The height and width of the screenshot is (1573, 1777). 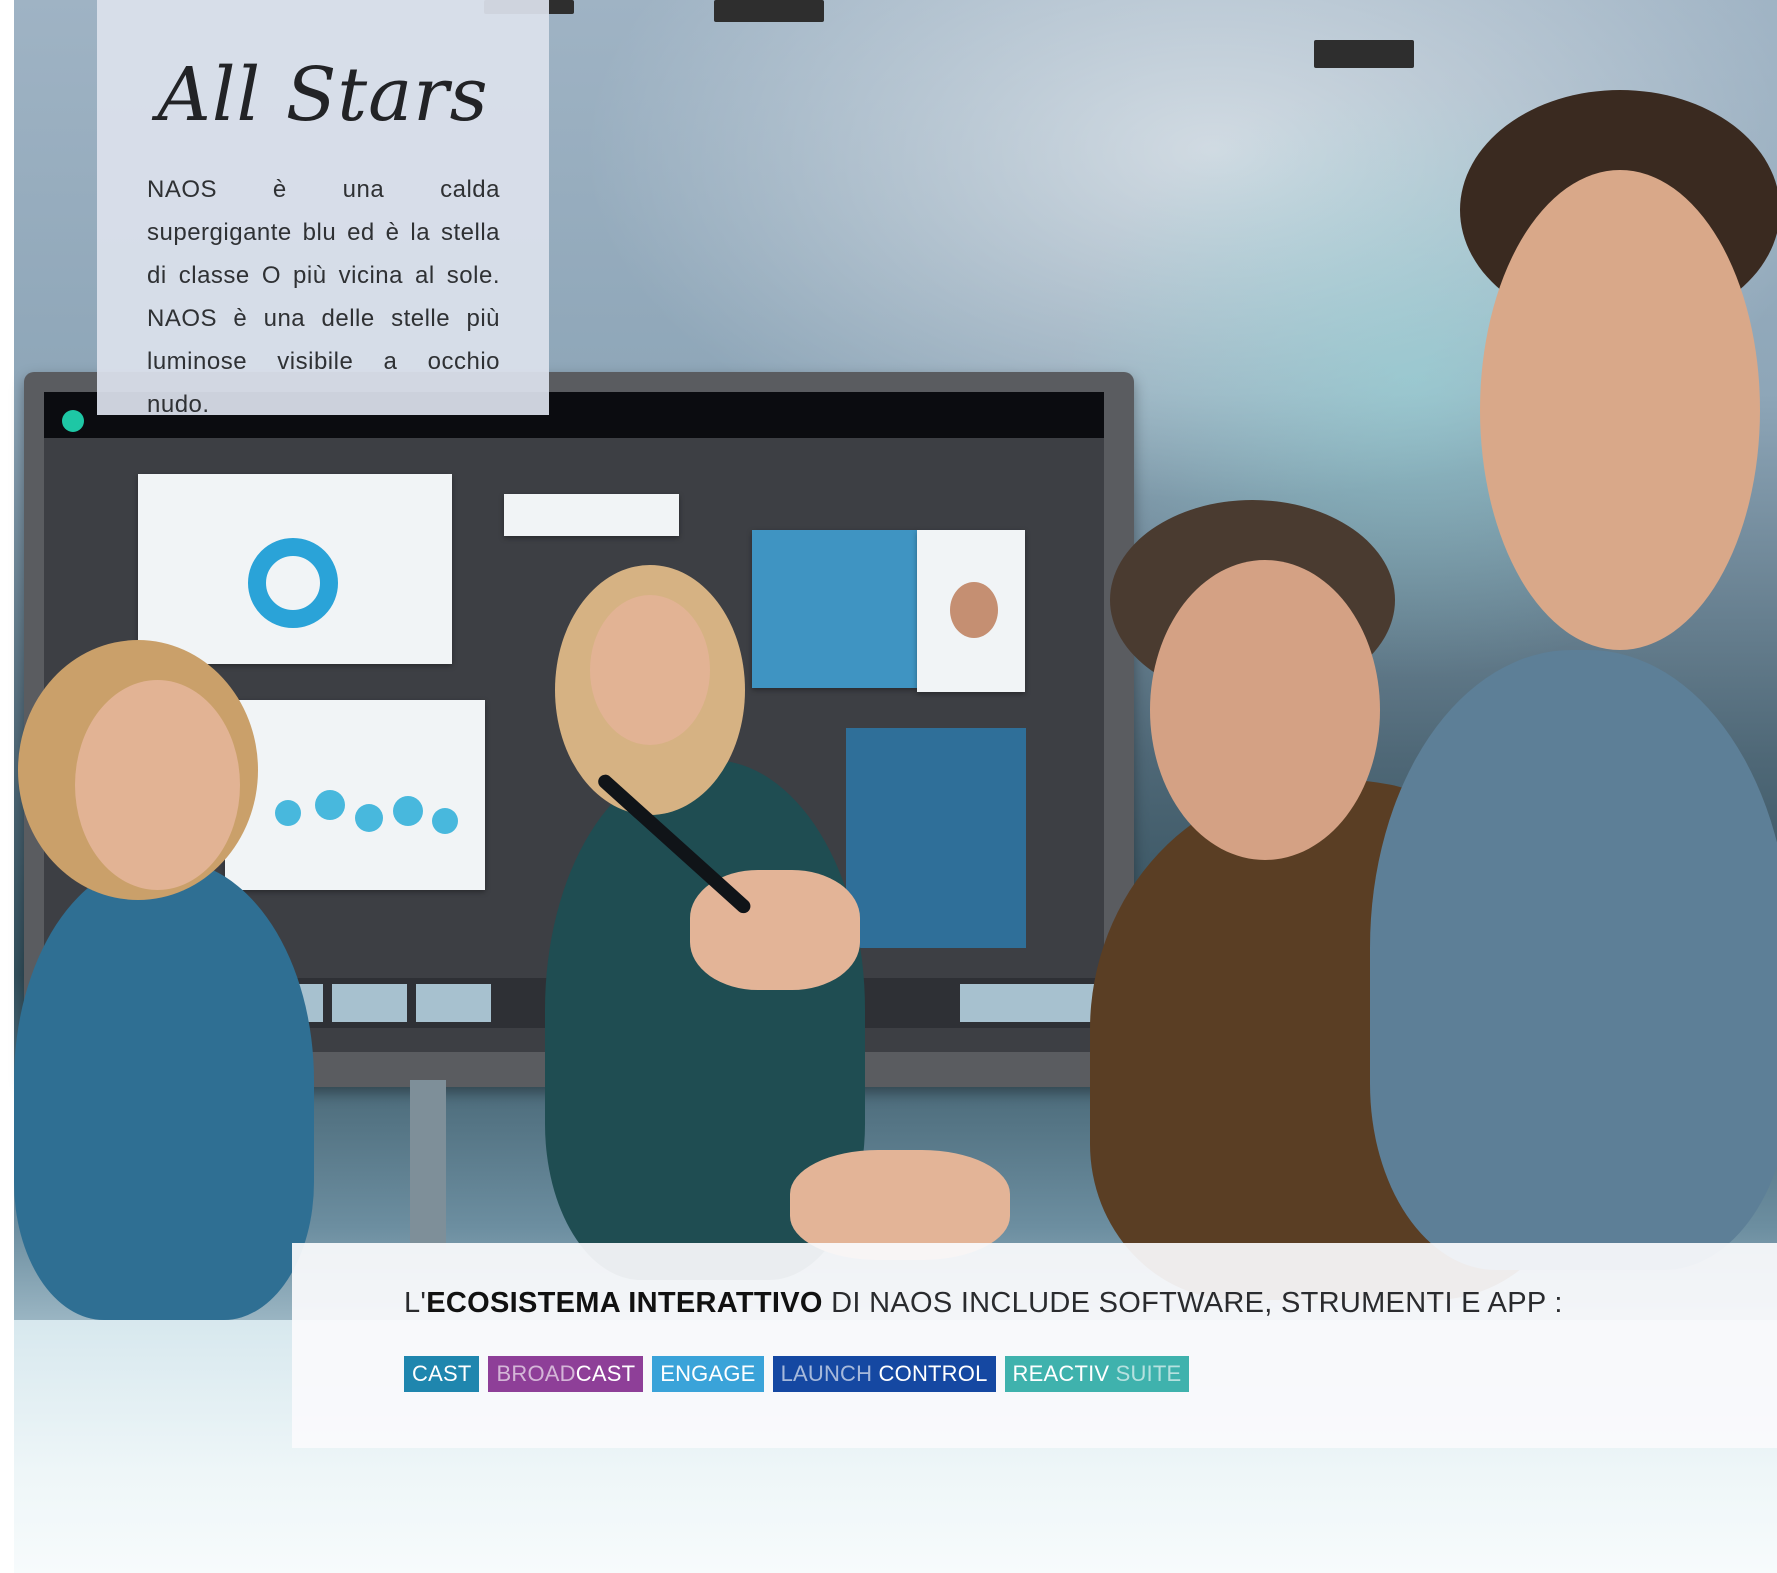 What do you see at coordinates (293, 583) in the screenshot?
I see `donut-graphic` at bounding box center [293, 583].